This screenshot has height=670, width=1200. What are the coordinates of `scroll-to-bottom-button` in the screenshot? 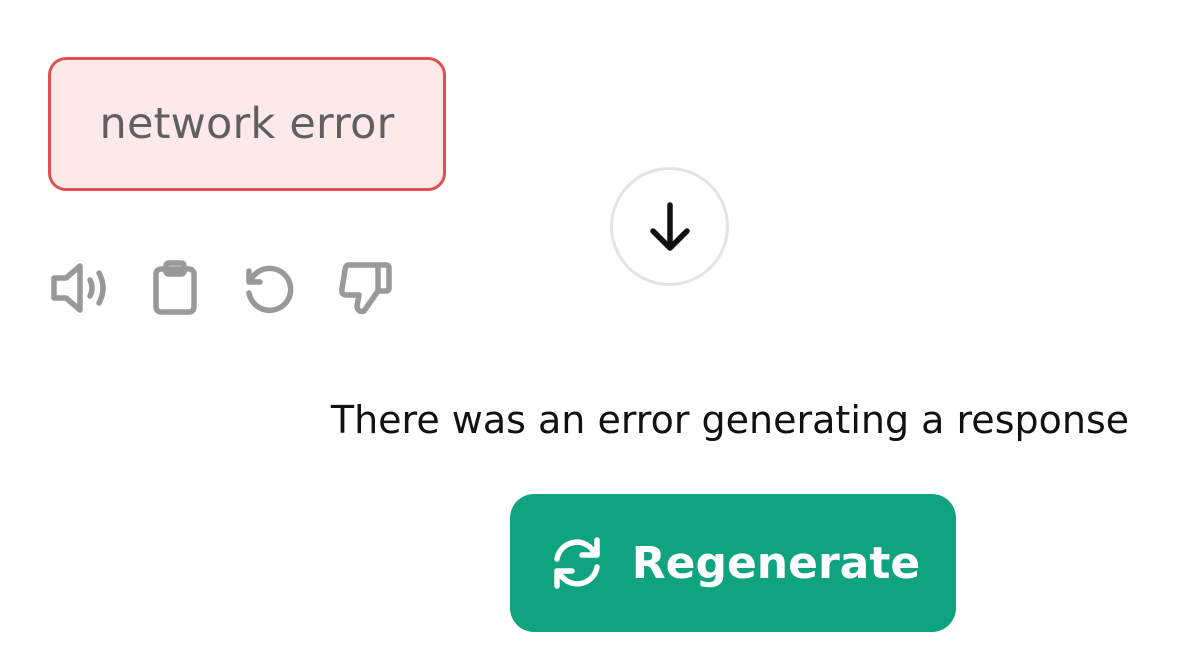 It's located at (669, 226).